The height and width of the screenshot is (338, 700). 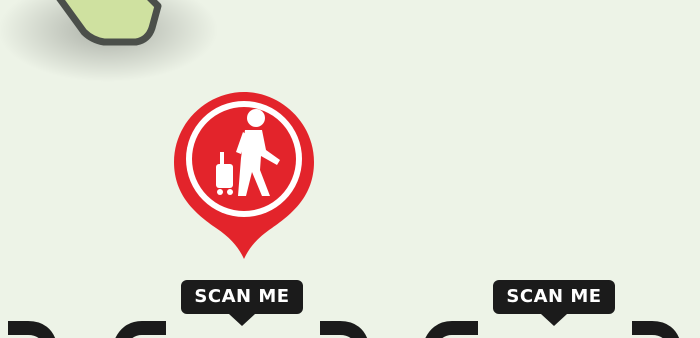 I want to click on bottom-bracket-decorations, so click(x=344, y=329).